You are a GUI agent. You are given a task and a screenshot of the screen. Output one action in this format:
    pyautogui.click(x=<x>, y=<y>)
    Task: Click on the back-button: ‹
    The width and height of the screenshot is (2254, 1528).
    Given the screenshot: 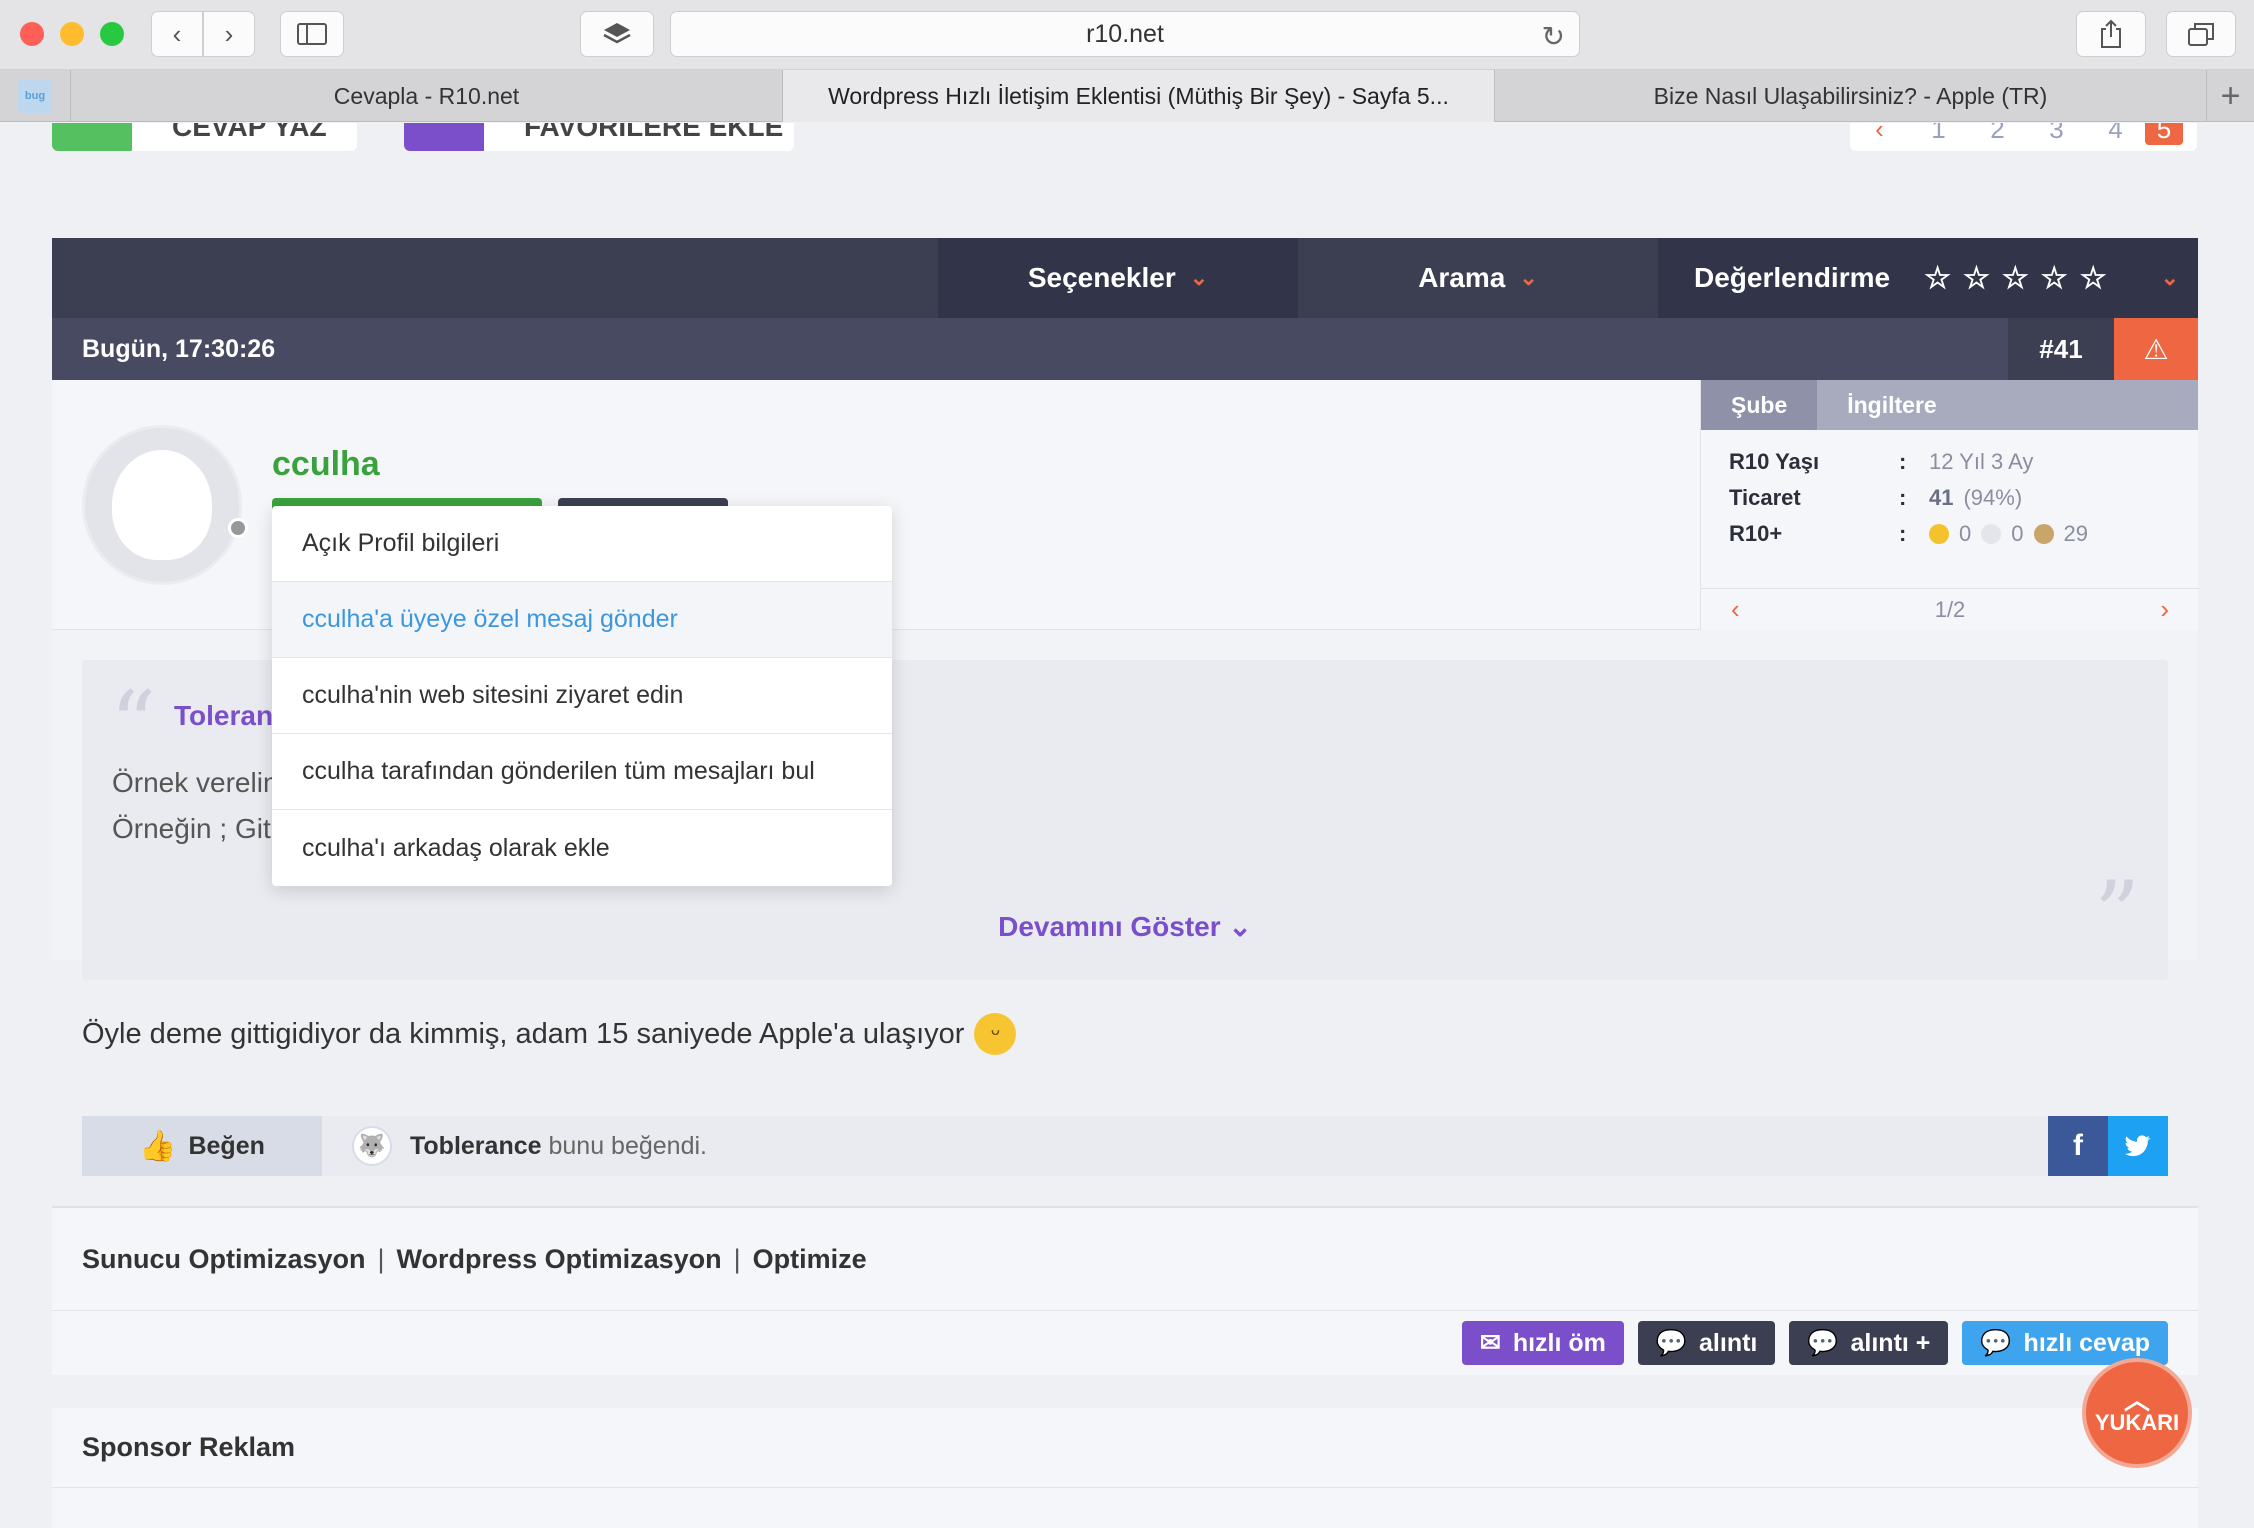 What is the action you would take?
    pyautogui.click(x=177, y=34)
    